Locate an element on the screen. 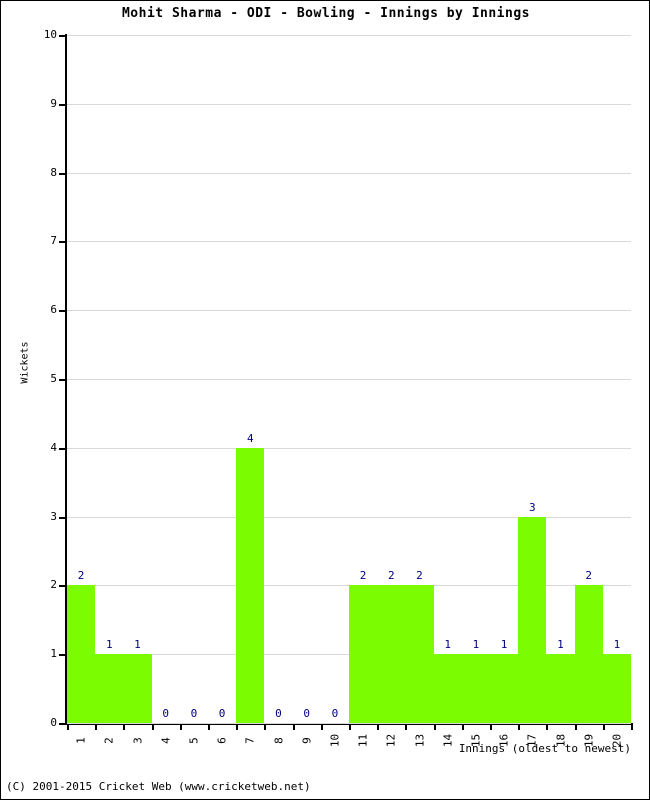  x-tick-label: 6 is located at coordinates (222, 740).